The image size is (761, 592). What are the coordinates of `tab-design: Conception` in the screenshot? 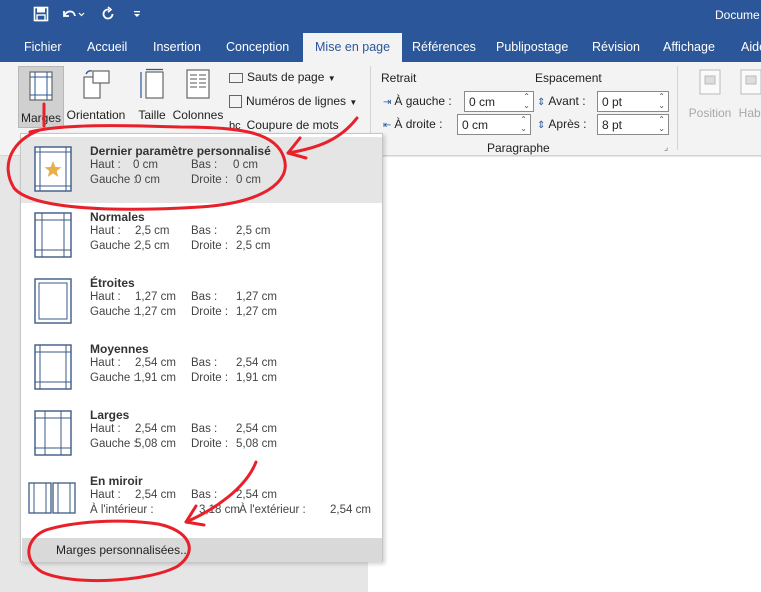 It's located at (257, 47).